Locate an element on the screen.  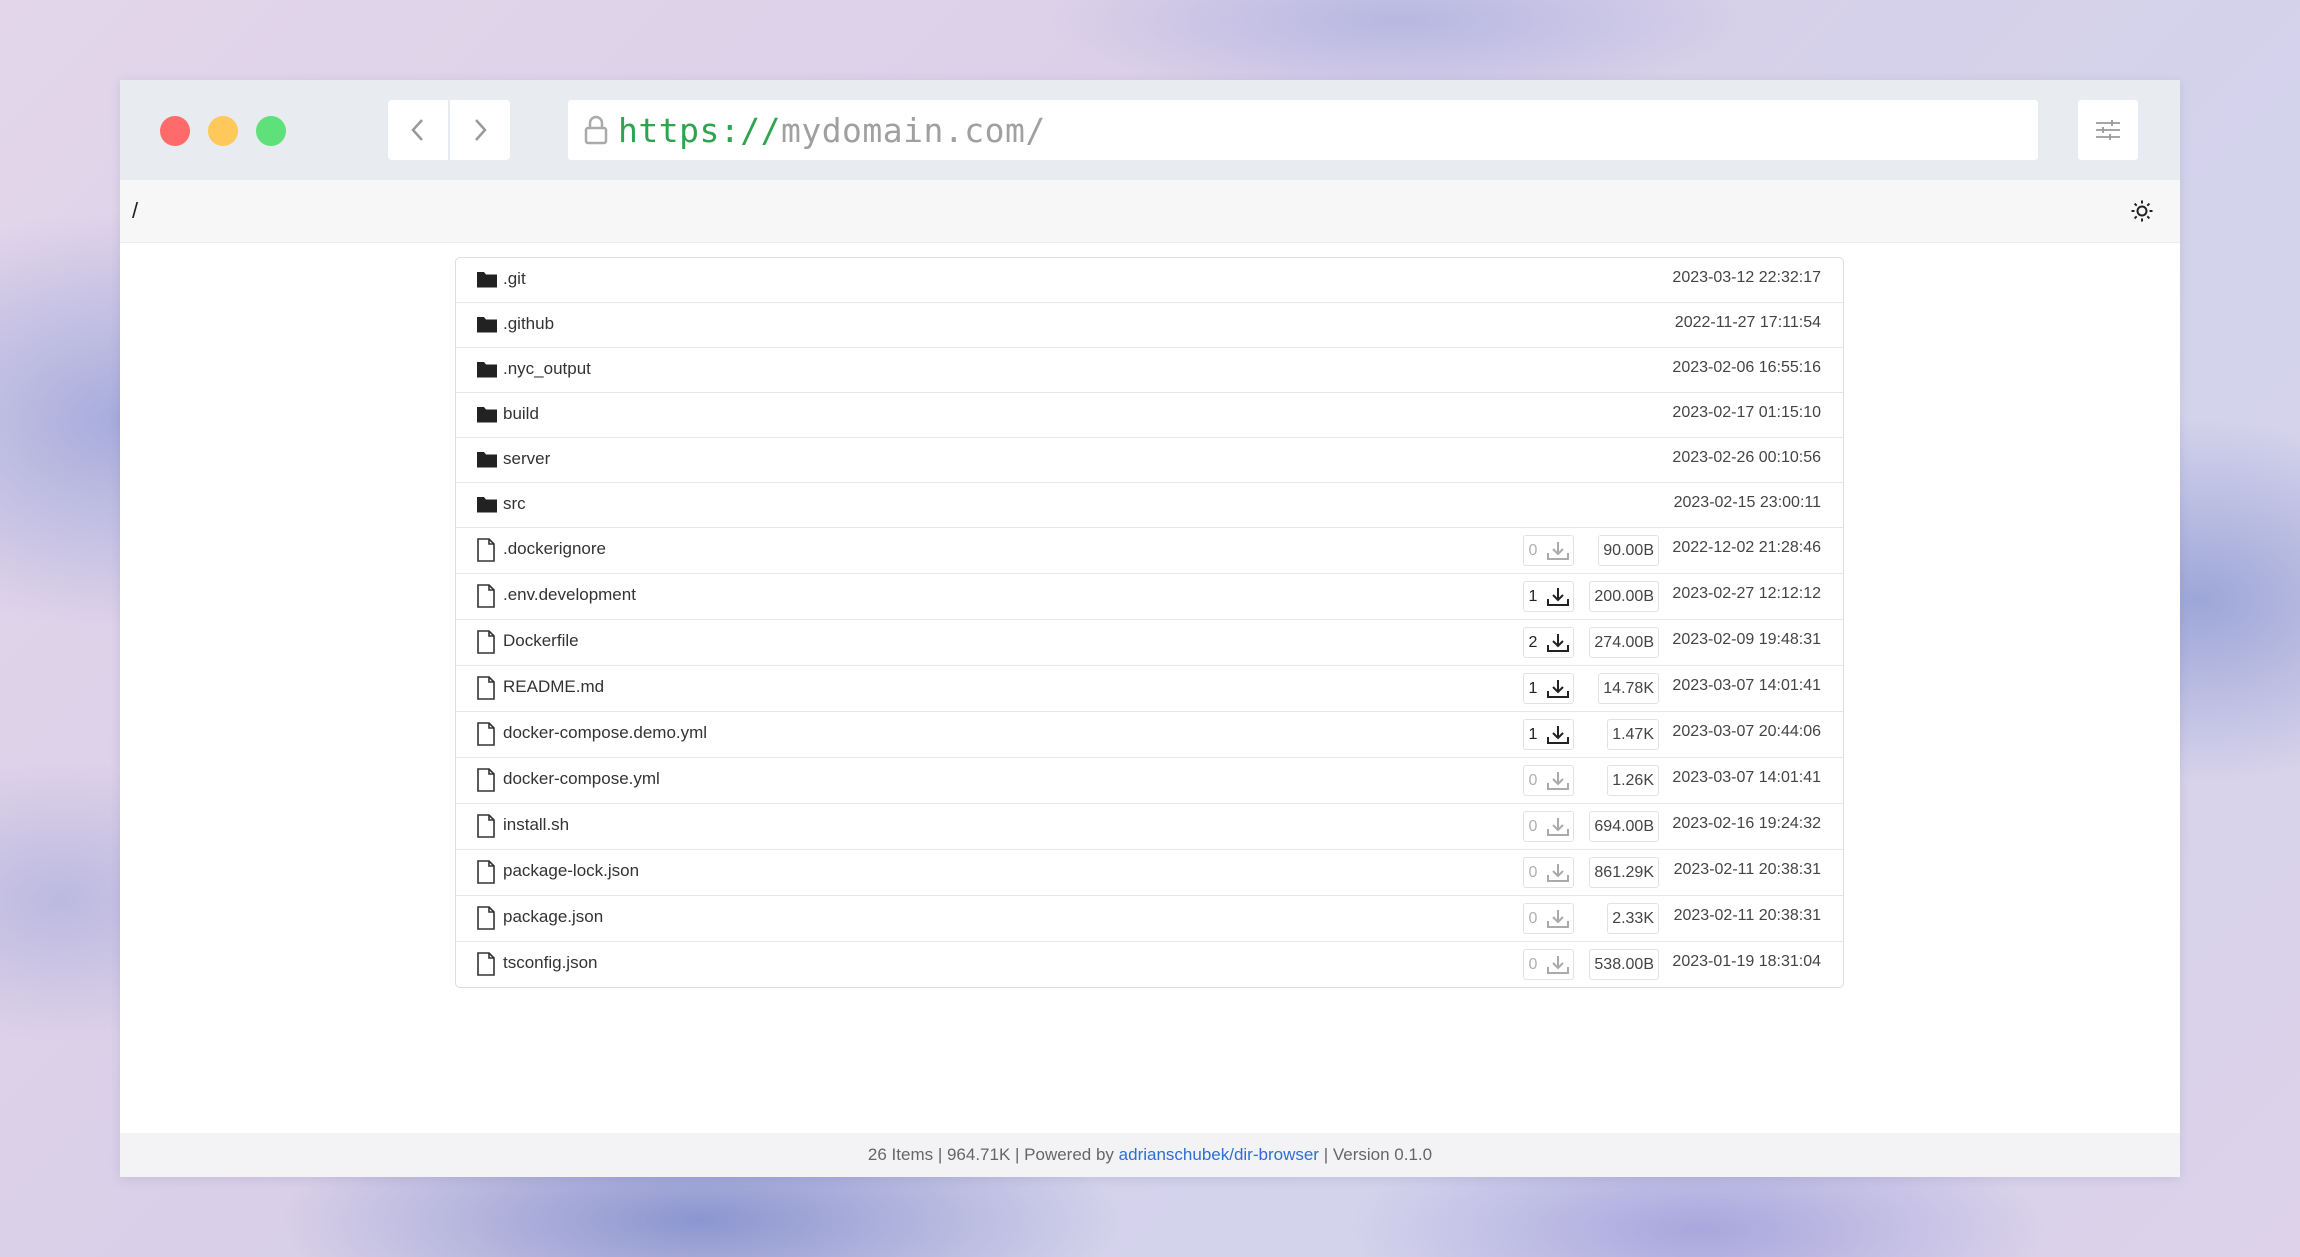
chevron-left-icon is located at coordinates (417, 130).